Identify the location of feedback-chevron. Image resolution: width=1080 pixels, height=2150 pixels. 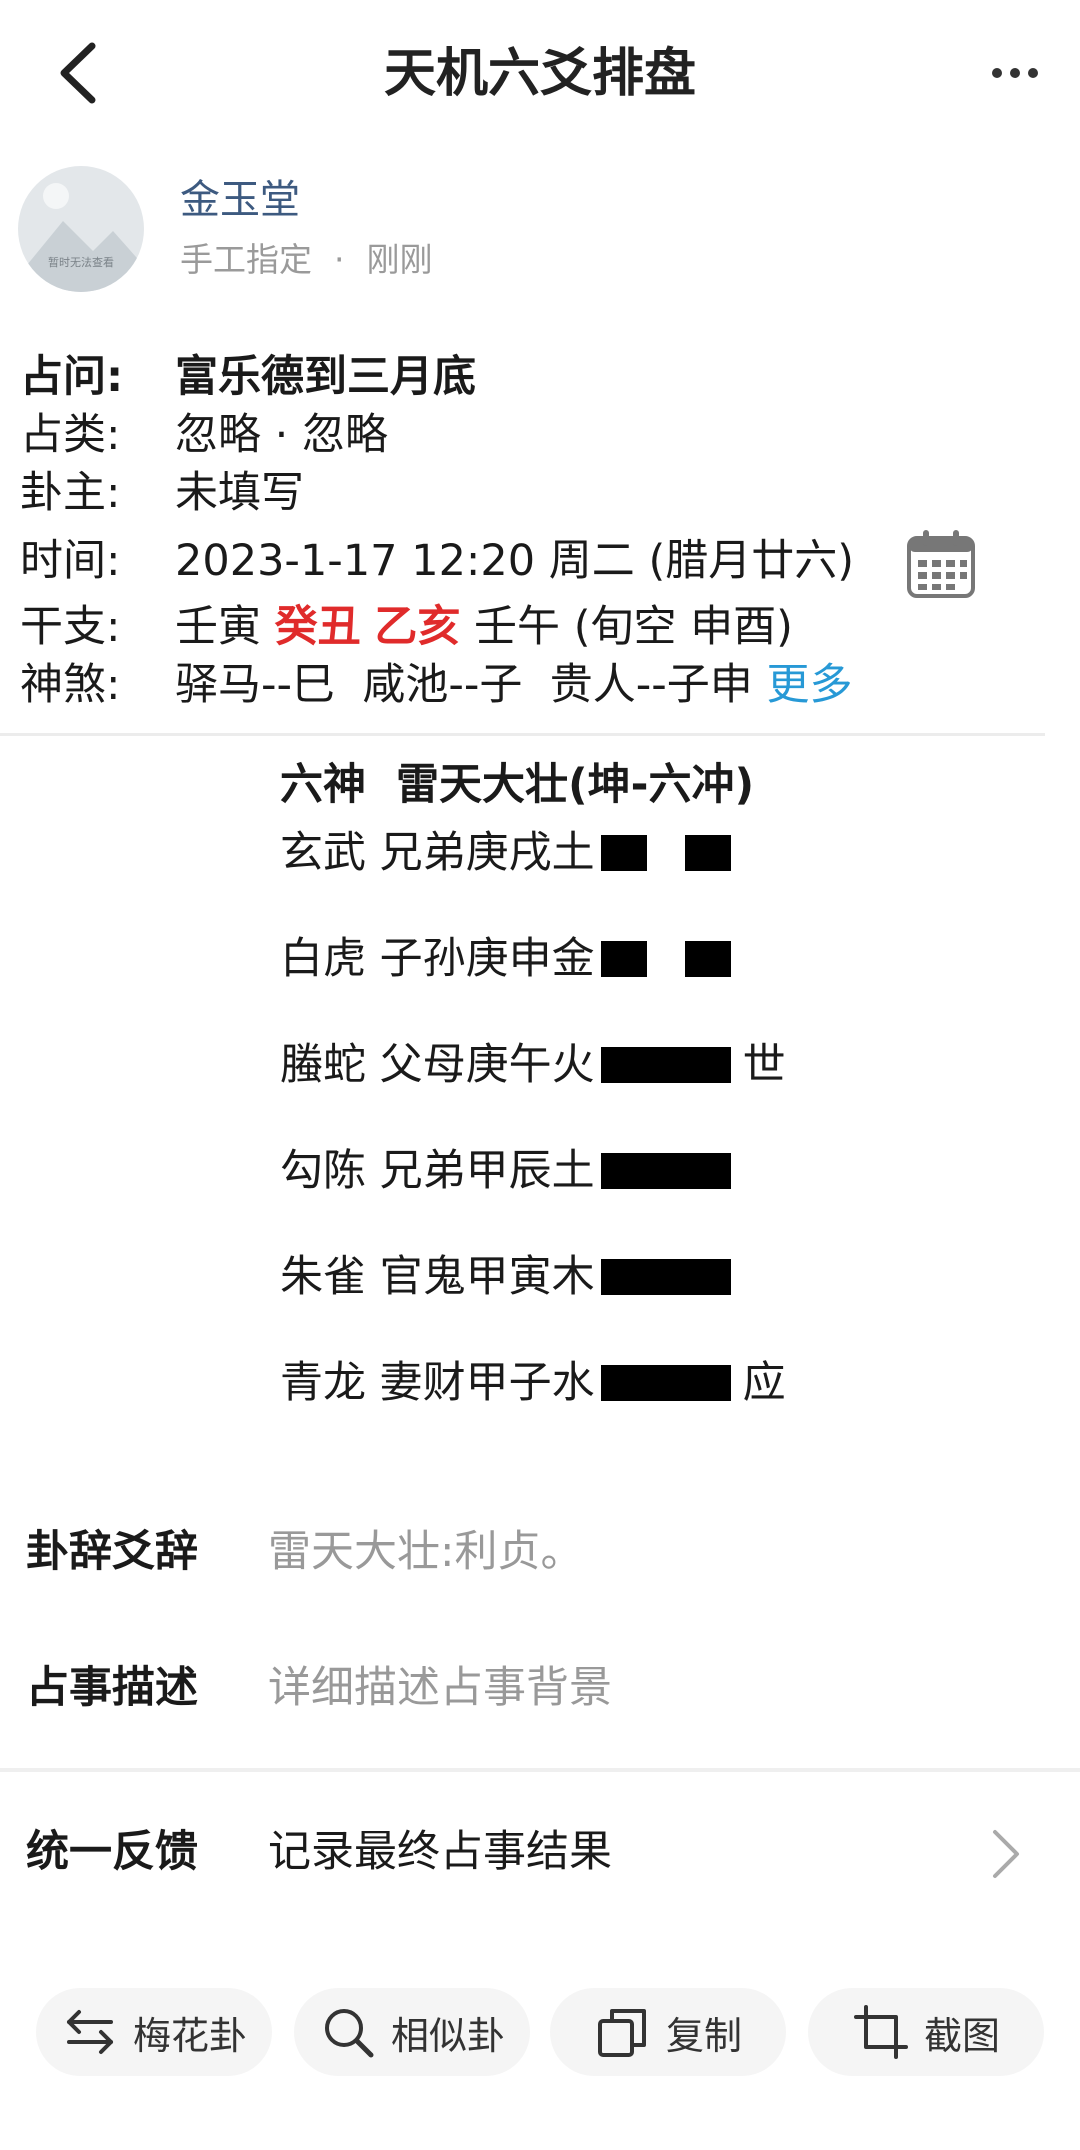
(1005, 1854).